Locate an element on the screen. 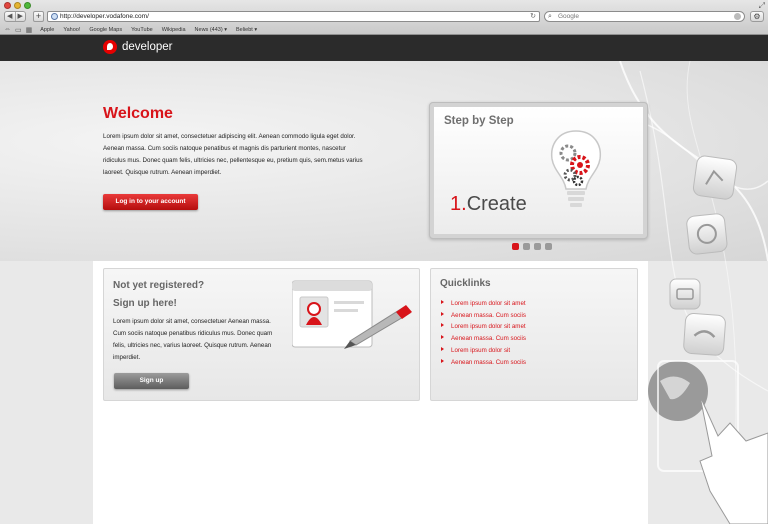 This screenshot has width=768, height=524. register-title-line1: Not yet registered? is located at coordinates (159, 285).